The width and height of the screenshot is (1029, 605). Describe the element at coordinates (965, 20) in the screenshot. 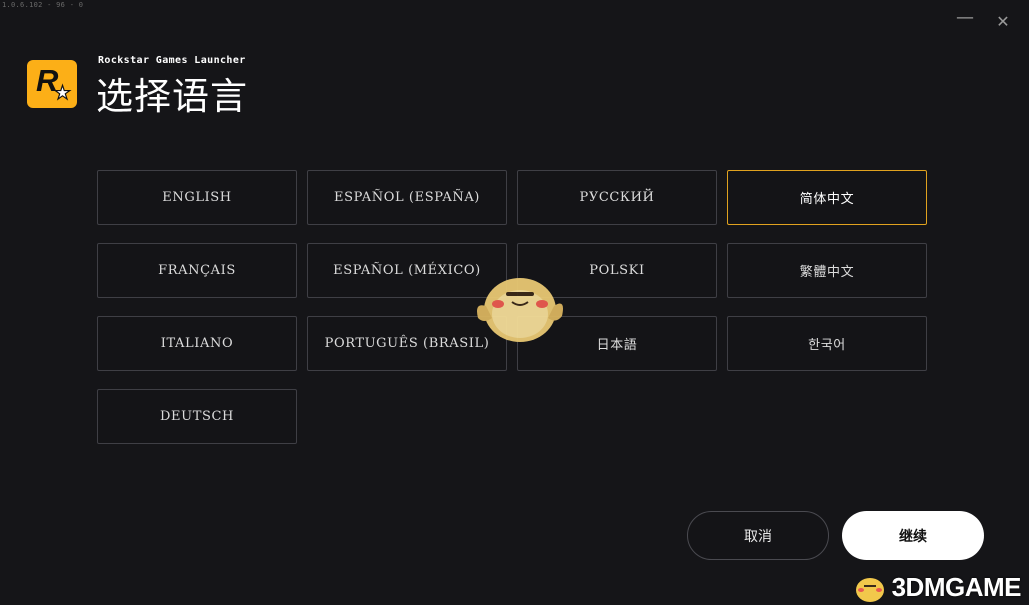

I see `minimize-icon: —` at that location.